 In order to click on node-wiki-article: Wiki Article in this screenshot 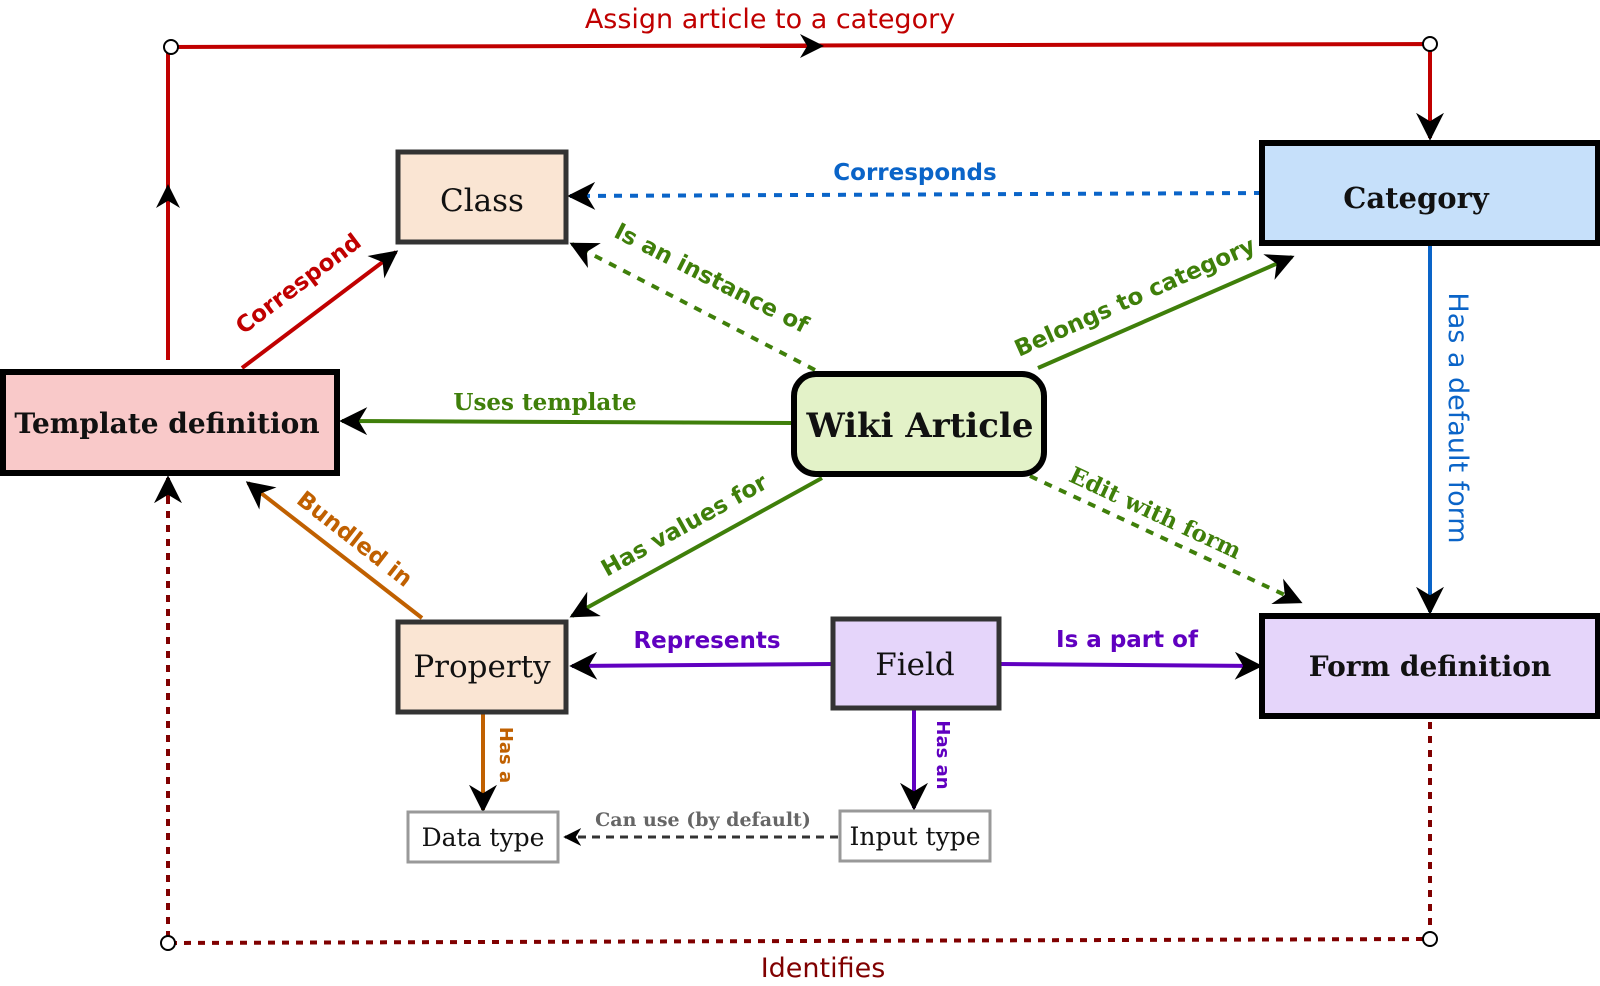, I will do `click(919, 424)`.